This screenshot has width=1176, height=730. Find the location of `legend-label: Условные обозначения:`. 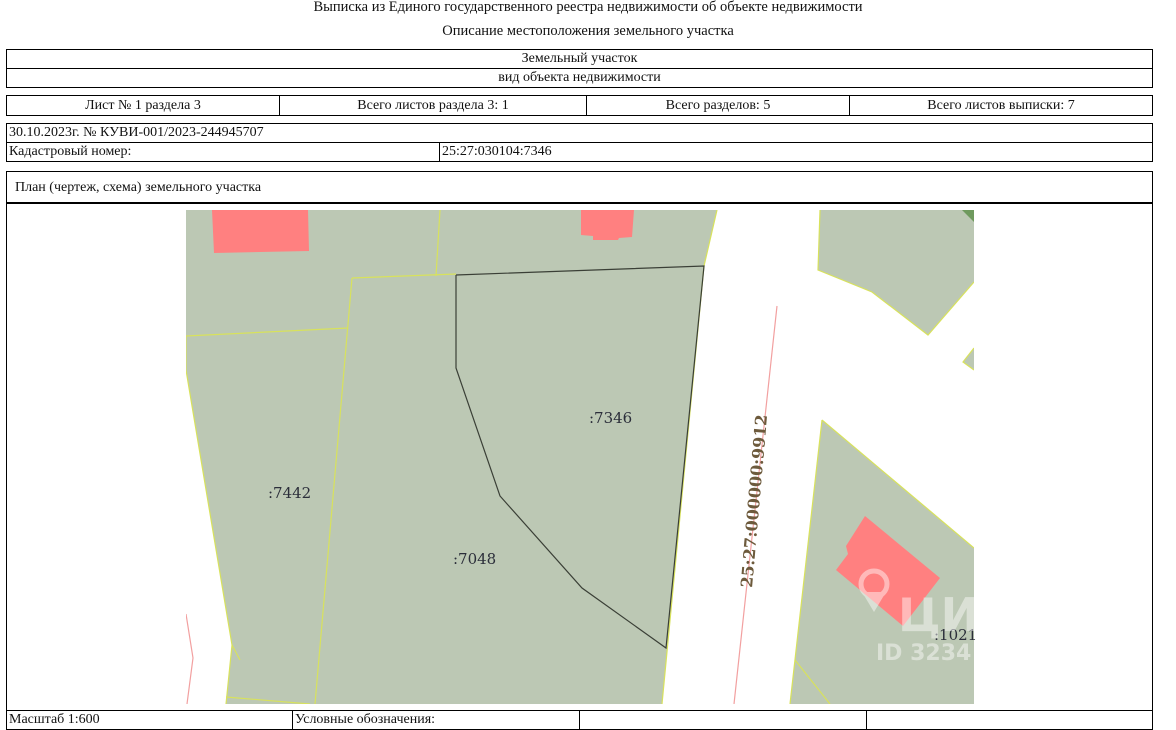

legend-label: Условные обозначения: is located at coordinates (436, 720).